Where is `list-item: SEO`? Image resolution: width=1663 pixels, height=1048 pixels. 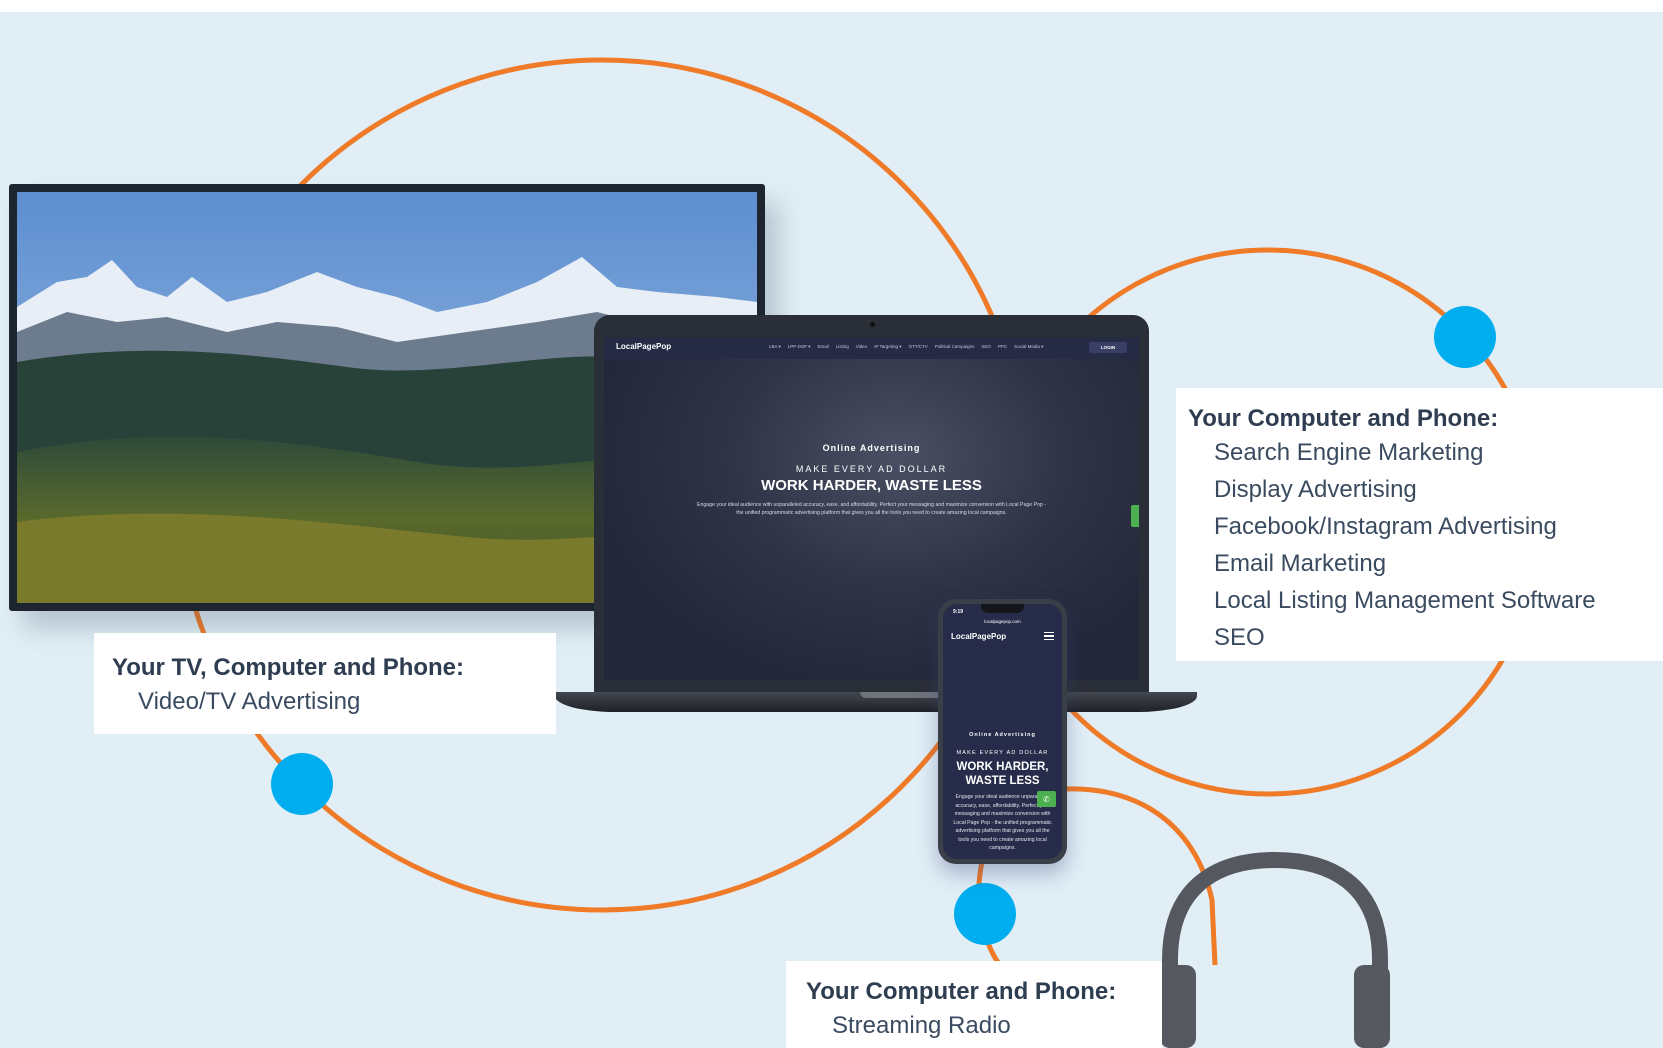
list-item: SEO is located at coordinates (1239, 637).